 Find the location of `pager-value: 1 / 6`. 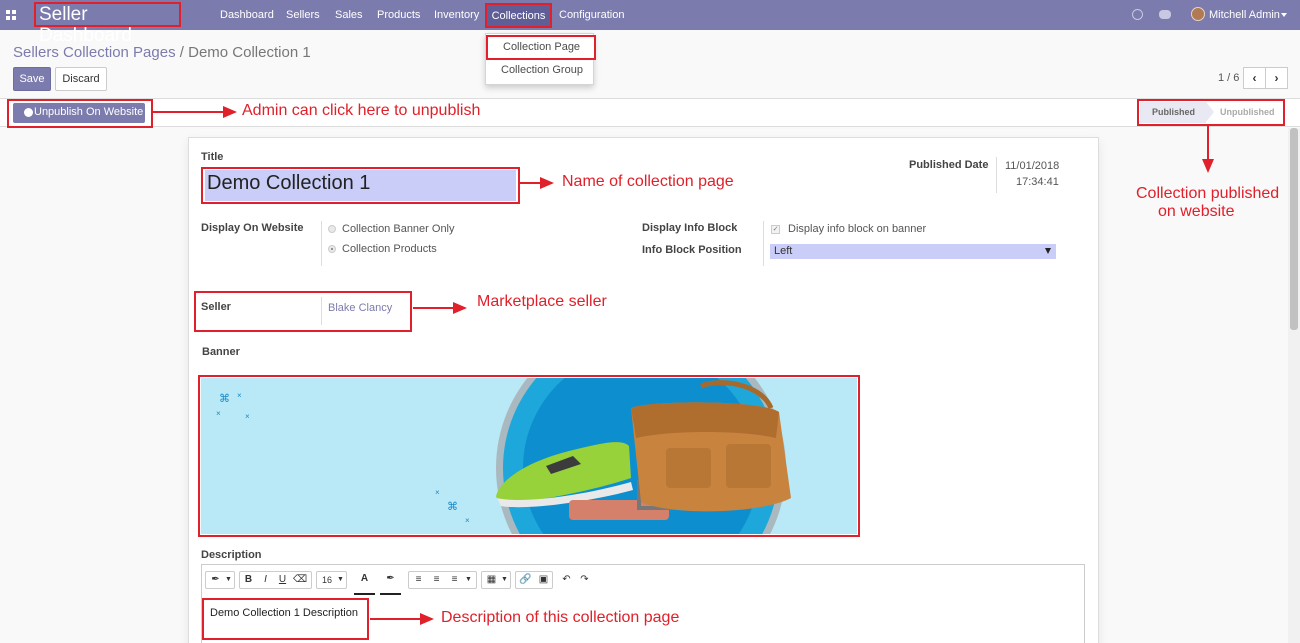

pager-value: 1 / 6 is located at coordinates (1229, 78).